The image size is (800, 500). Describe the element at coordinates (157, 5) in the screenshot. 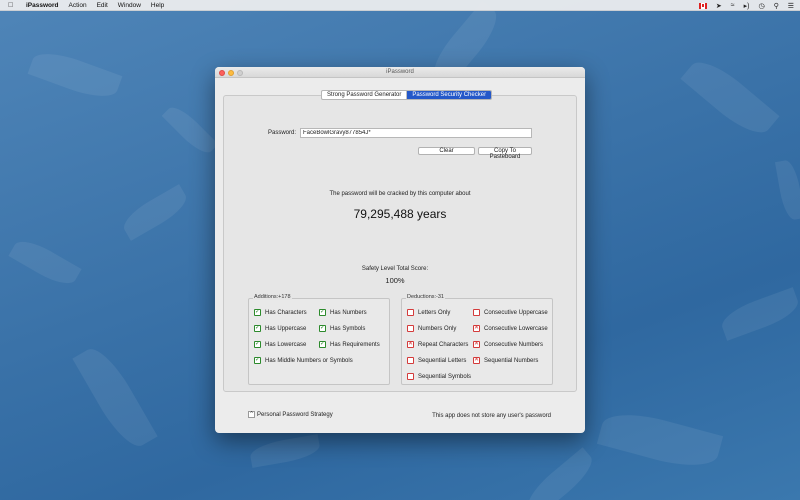

I see `menu-help: Help` at that location.